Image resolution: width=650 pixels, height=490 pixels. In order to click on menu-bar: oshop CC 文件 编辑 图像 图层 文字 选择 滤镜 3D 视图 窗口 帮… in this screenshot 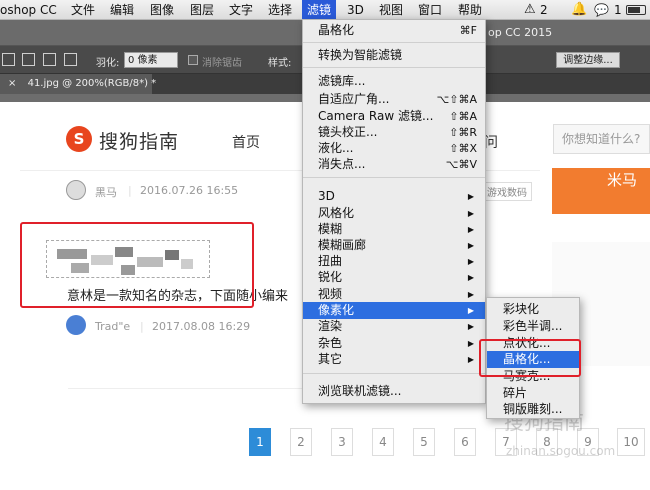, I will do `click(325, 10)`.